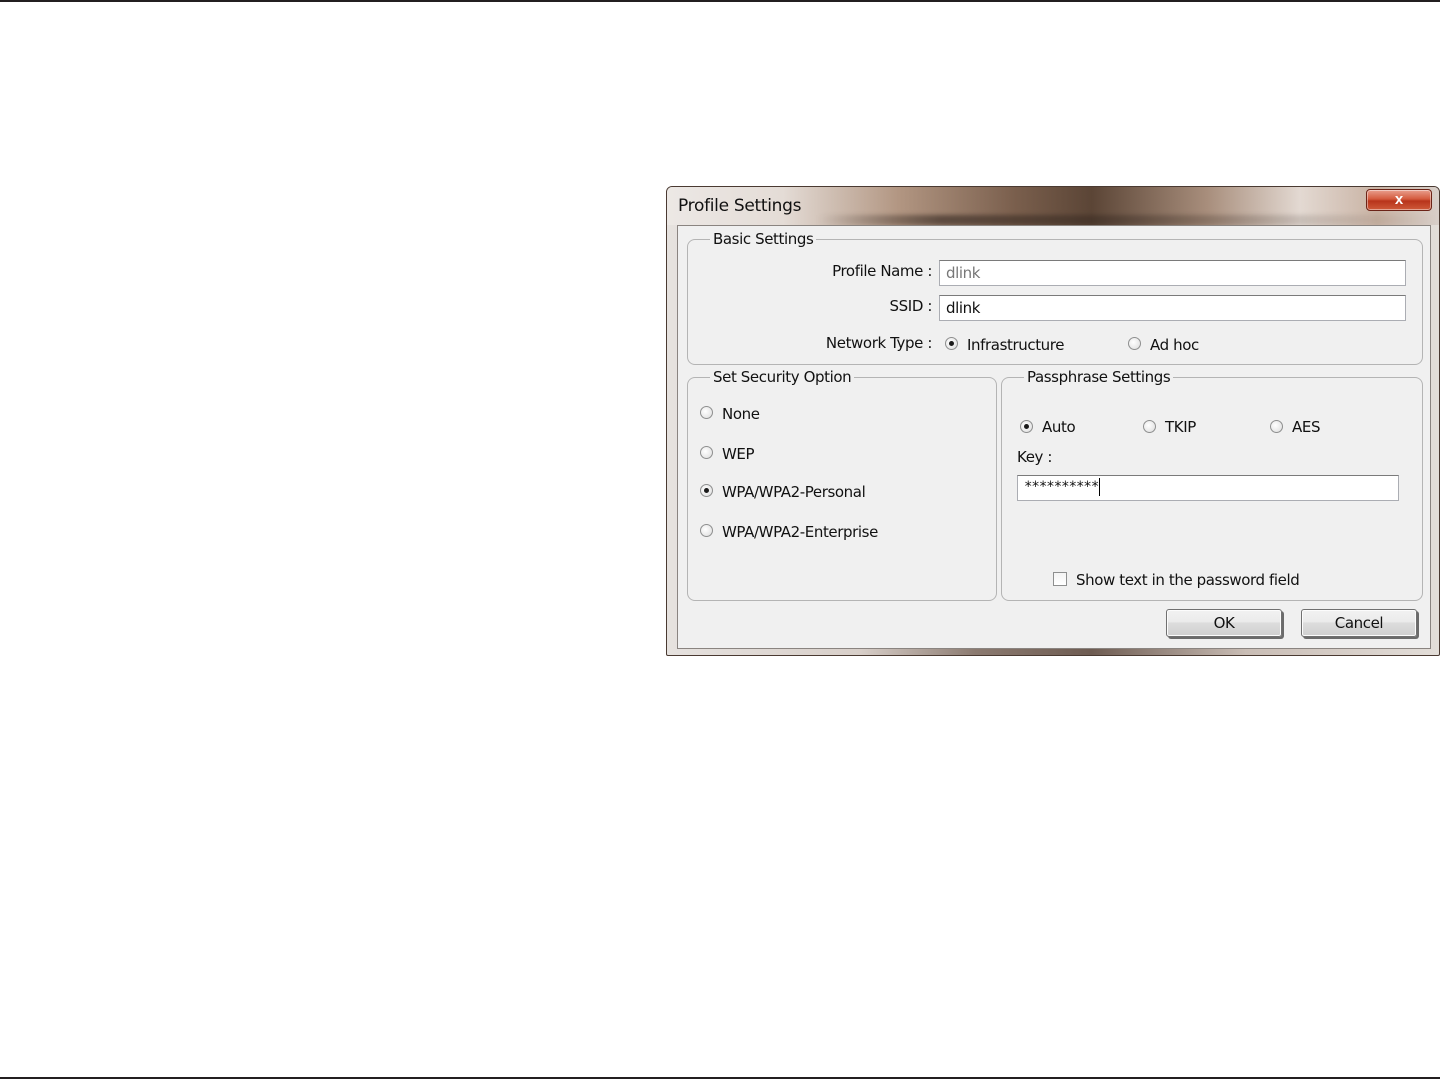 The image size is (1440, 1081). What do you see at coordinates (741, 414) in the screenshot?
I see `security-none-label: None` at bounding box center [741, 414].